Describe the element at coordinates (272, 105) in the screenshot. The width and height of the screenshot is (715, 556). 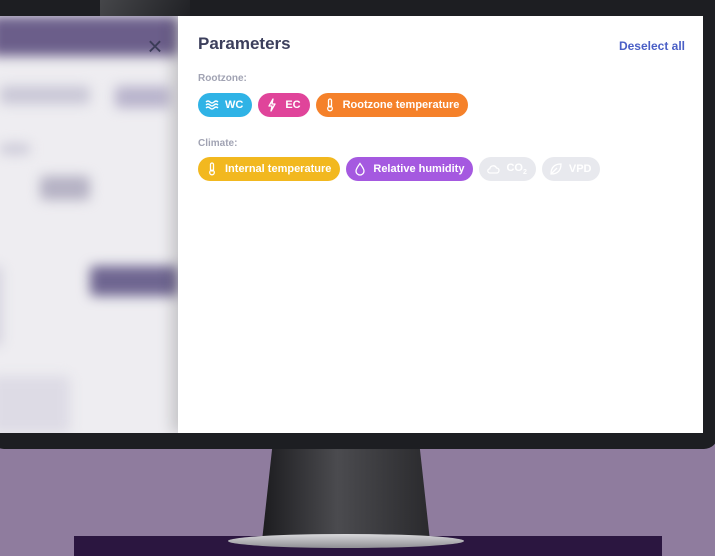
I see `lightning-icon` at that location.